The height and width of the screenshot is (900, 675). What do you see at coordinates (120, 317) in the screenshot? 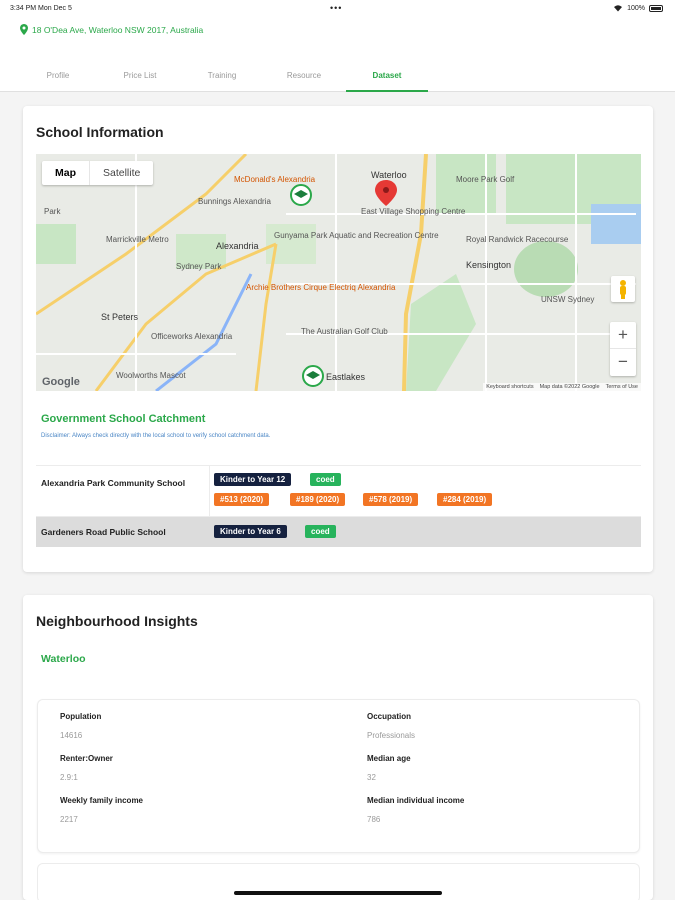
I see `map-place-label: St Peters` at bounding box center [120, 317].